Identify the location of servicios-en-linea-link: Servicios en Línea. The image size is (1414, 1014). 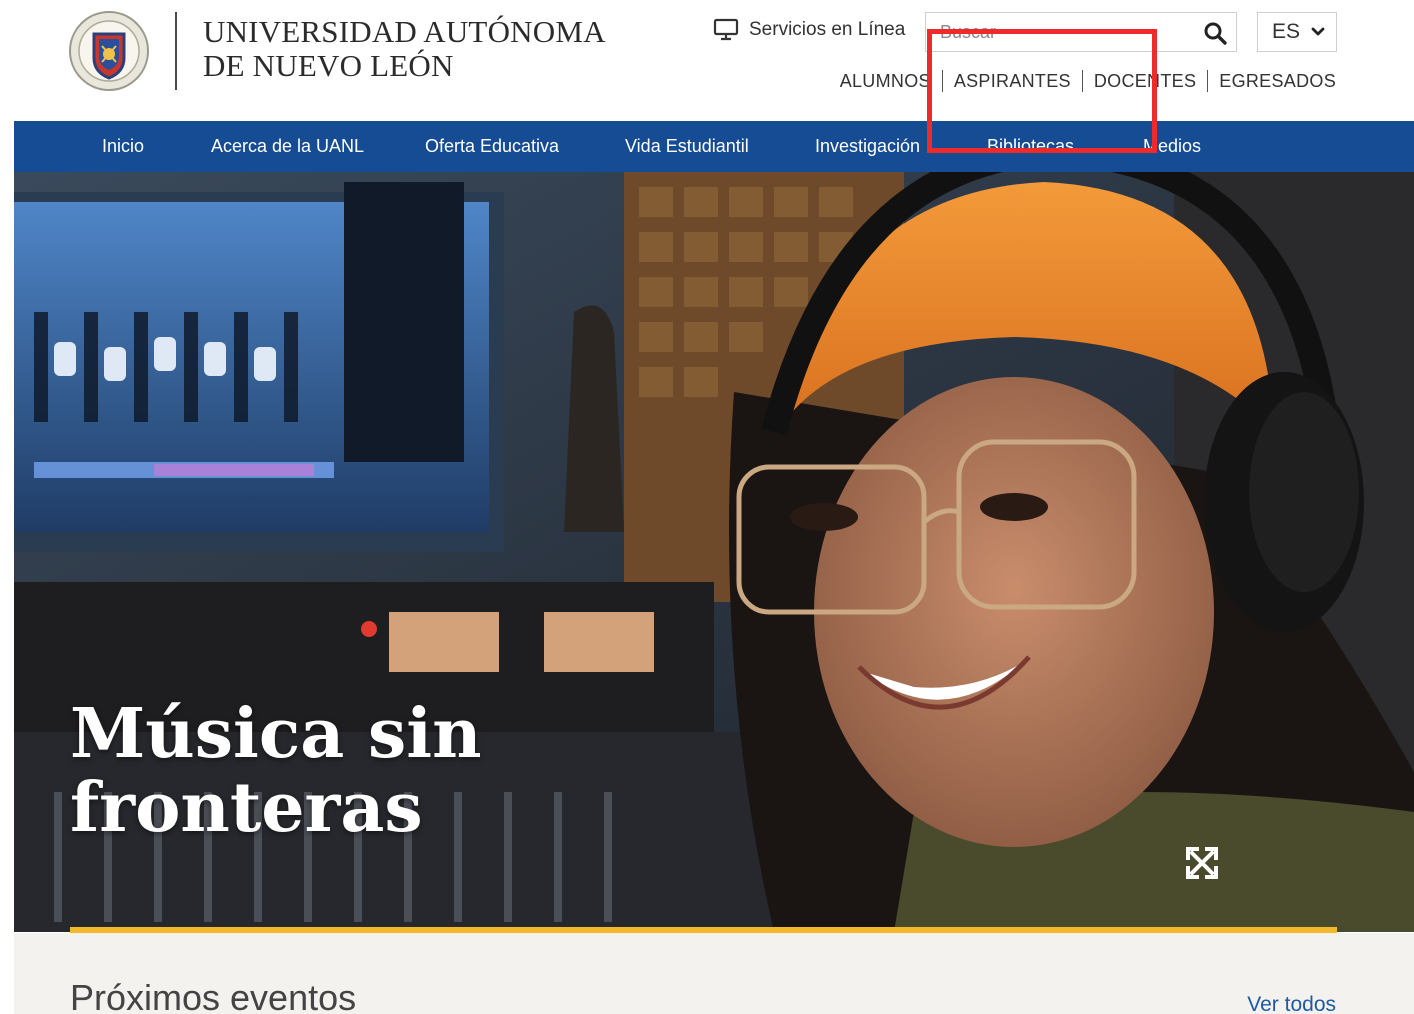
(809, 30).